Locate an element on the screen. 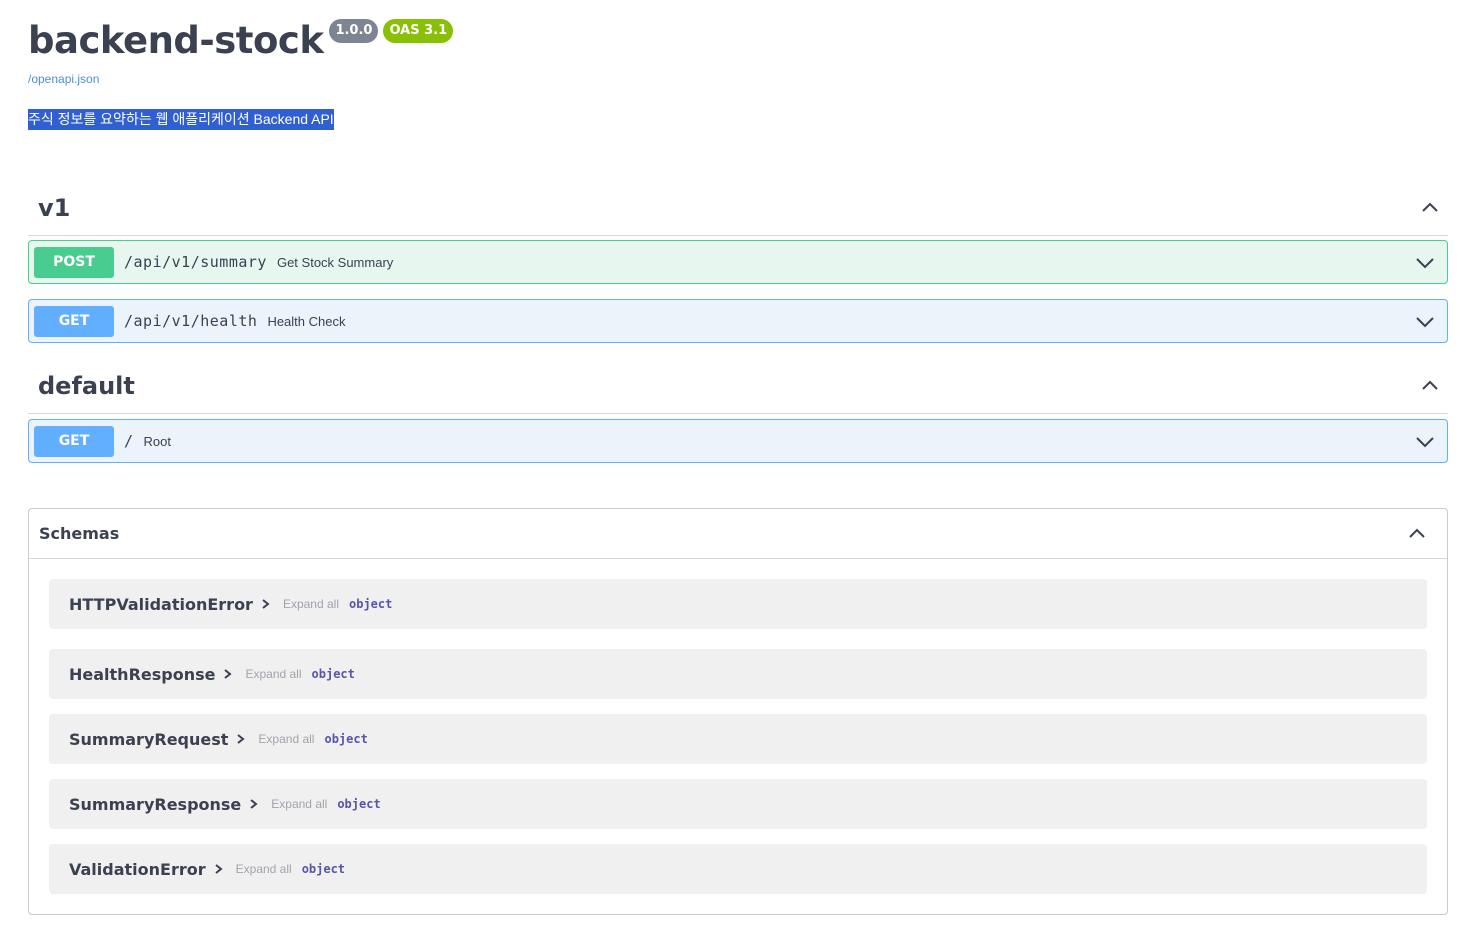 The image size is (1475, 937). version-badge: 1.0.0 is located at coordinates (354, 31).